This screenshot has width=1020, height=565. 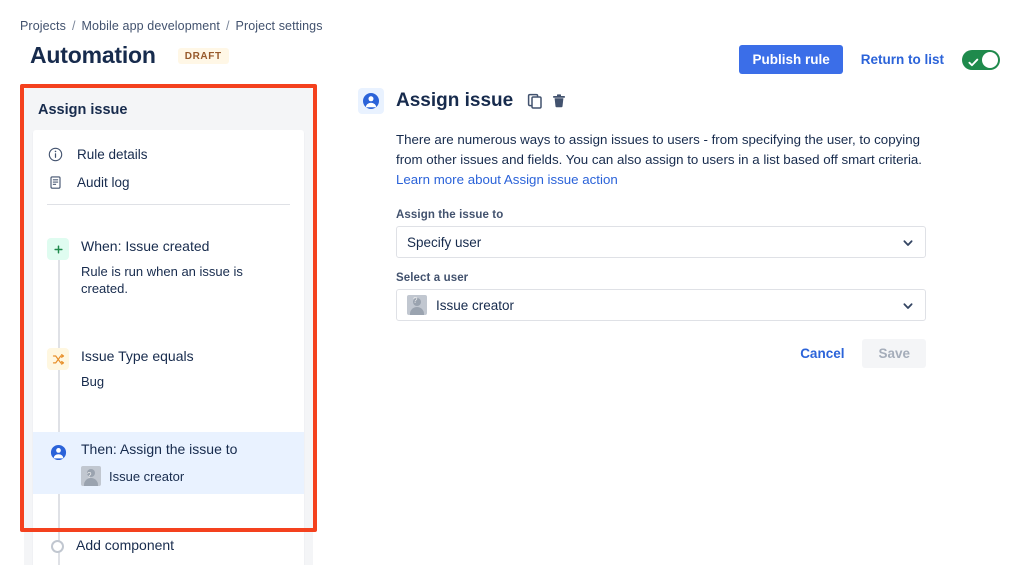 I want to click on save-button: Save, so click(x=894, y=353).